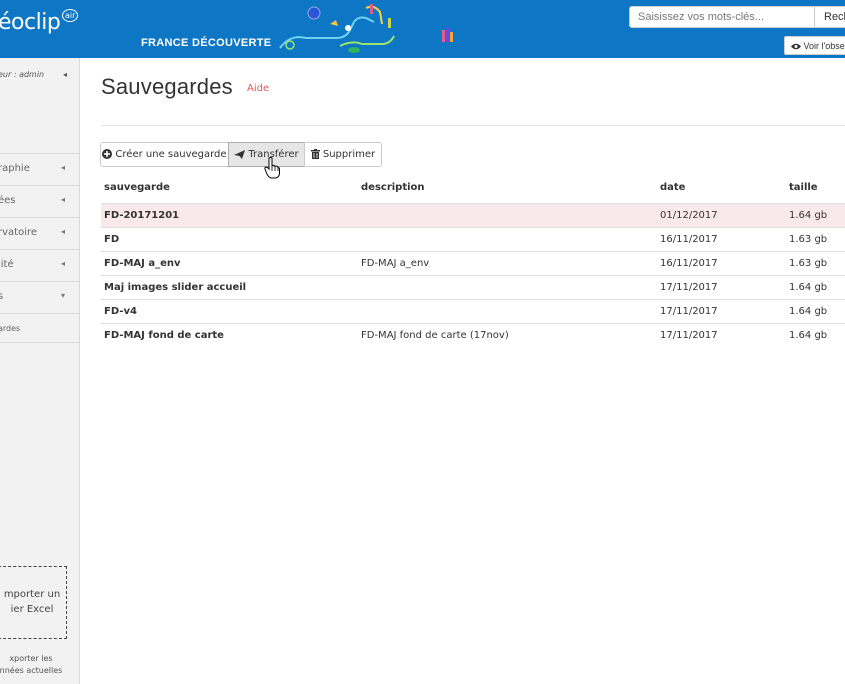 The height and width of the screenshot is (684, 845). Describe the element at coordinates (829, 17) in the screenshot. I see `search-button: Rech` at that location.